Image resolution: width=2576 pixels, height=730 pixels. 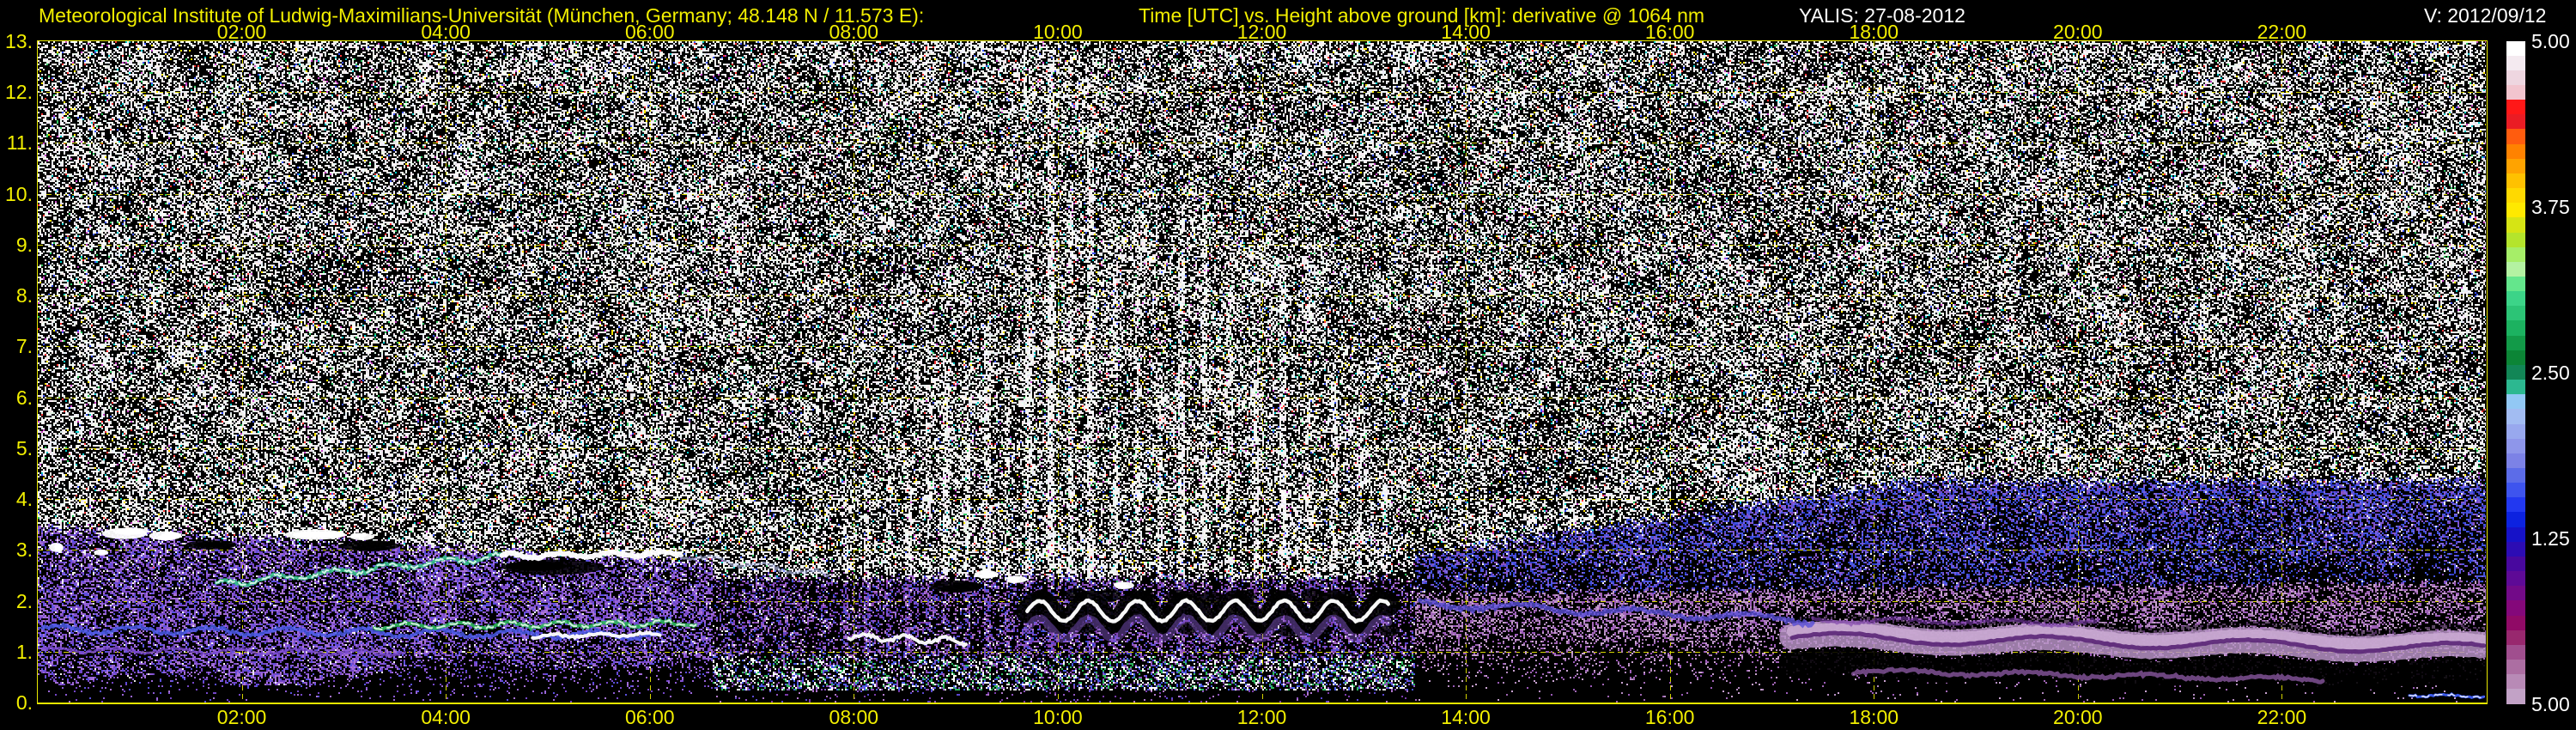 I want to click on x-tick-label-top: 14:00, so click(x=1466, y=32).